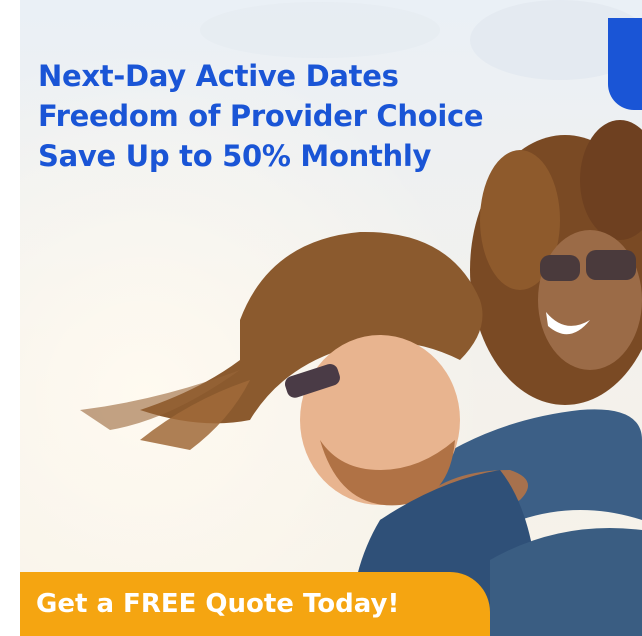 This screenshot has height=636, width=642. What do you see at coordinates (218, 76) in the screenshot?
I see `headline-line-1: Next-Day Active Dates` at bounding box center [218, 76].